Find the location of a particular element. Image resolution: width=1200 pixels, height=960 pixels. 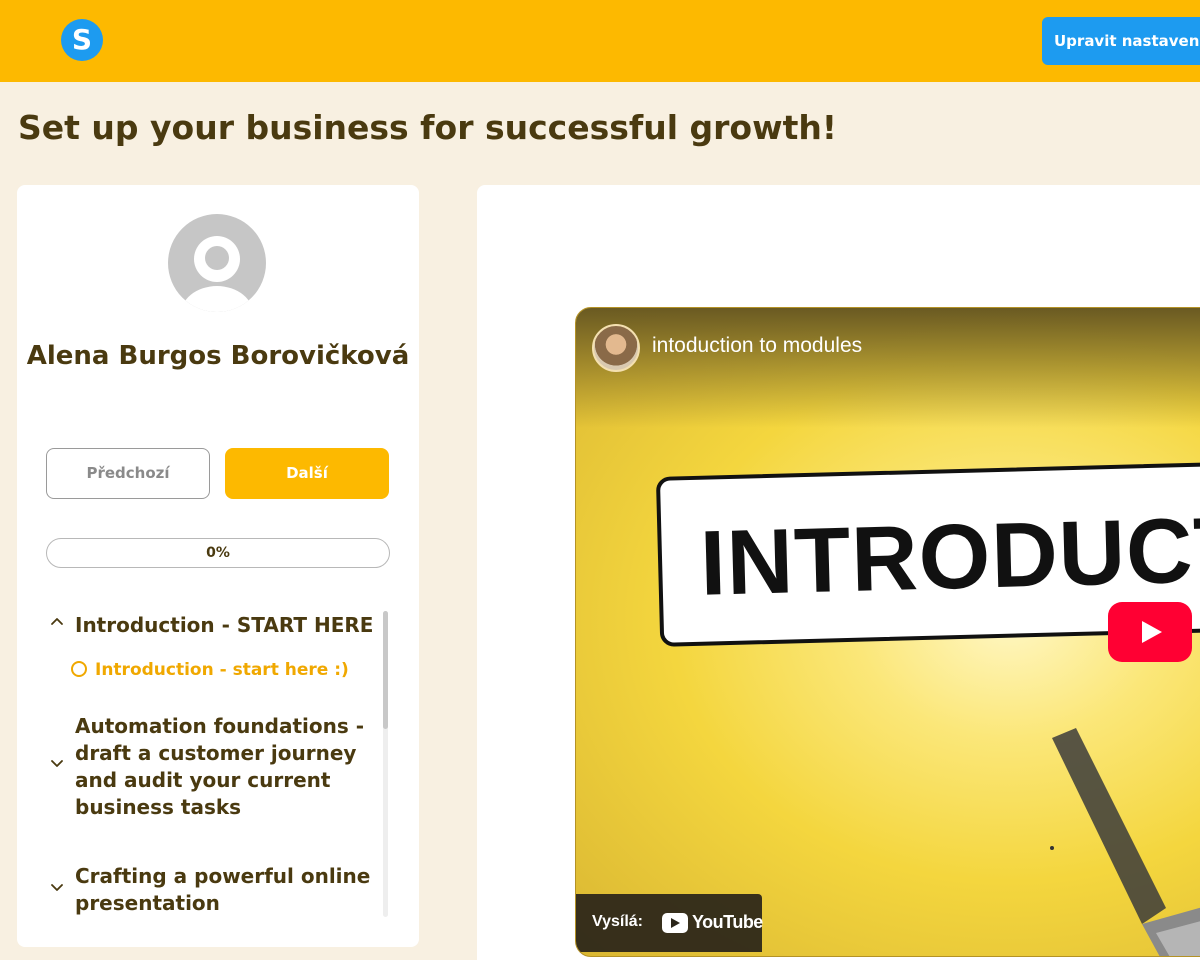

avatar-body-icon is located at coordinates (217, 299).